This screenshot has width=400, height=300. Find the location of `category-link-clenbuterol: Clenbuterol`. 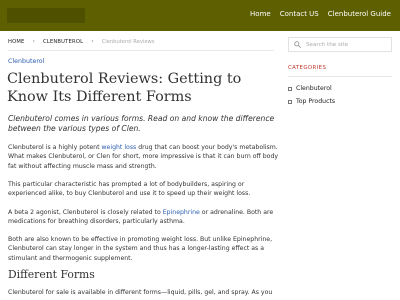

category-link-clenbuterol: Clenbuterol is located at coordinates (314, 88).